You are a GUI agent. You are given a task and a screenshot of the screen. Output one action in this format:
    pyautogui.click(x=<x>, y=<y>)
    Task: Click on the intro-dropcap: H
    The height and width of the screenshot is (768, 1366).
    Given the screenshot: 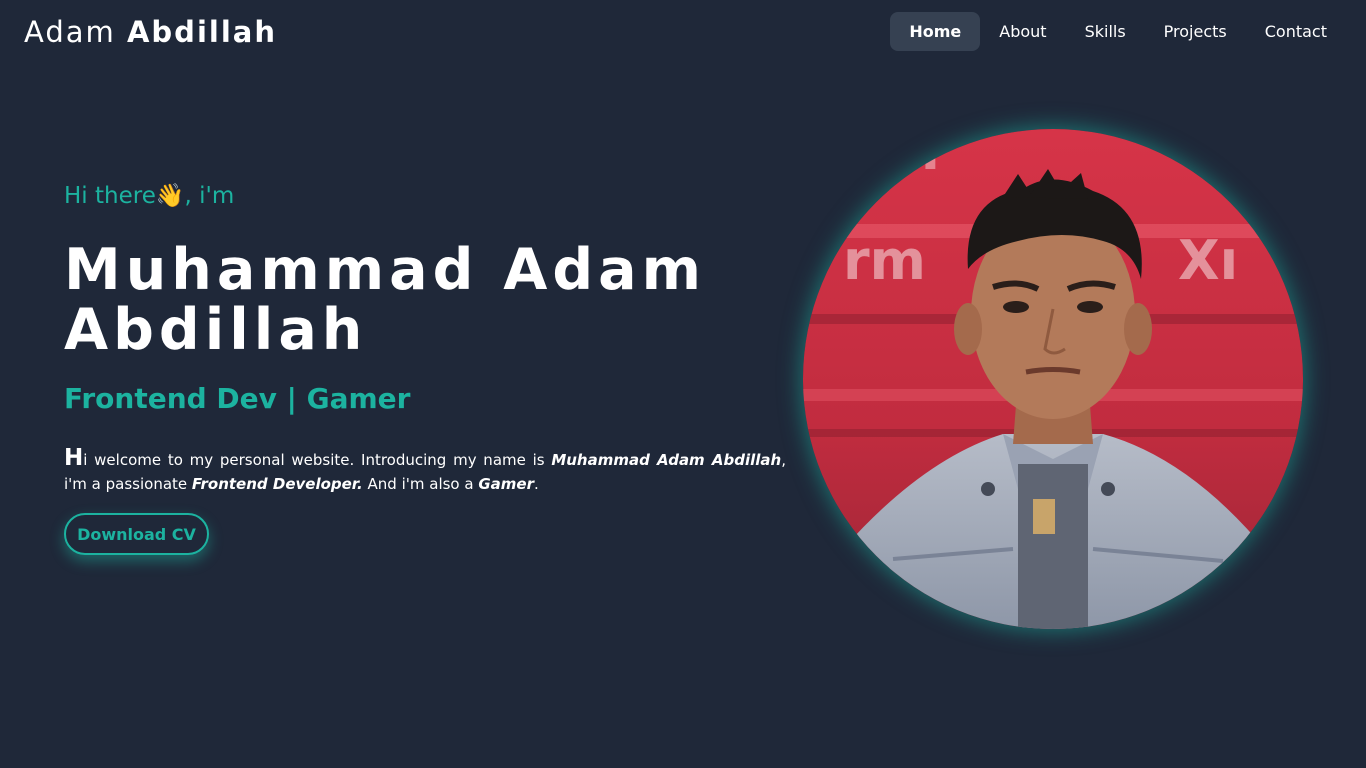 What is the action you would take?
    pyautogui.click(x=74, y=458)
    